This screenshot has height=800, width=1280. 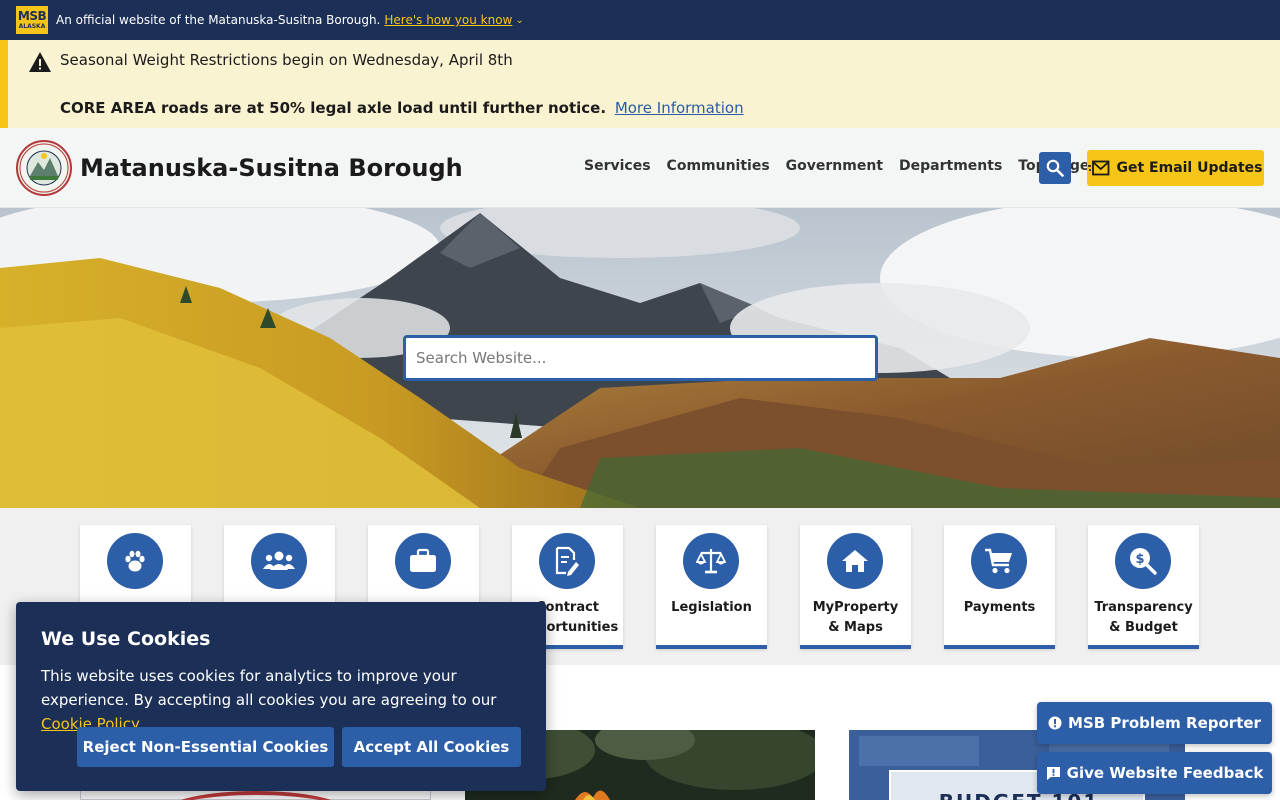 I want to click on borough-seal-image, so click(x=256, y=795).